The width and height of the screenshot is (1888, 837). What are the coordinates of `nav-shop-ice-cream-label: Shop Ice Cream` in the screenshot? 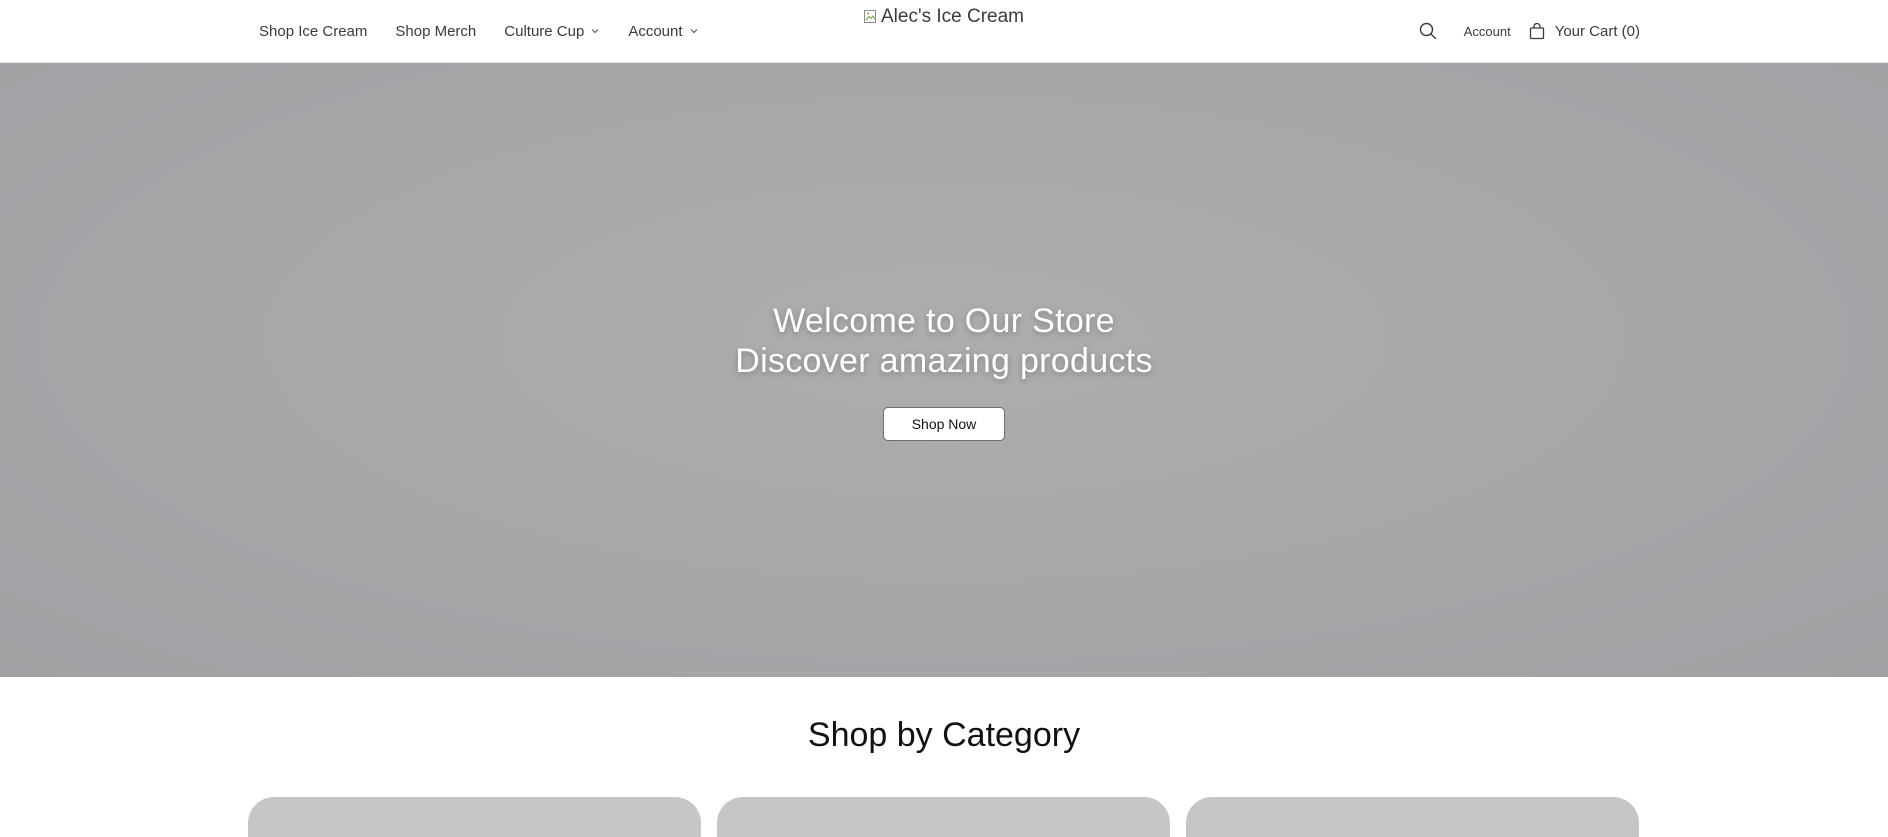 It's located at (313, 31).